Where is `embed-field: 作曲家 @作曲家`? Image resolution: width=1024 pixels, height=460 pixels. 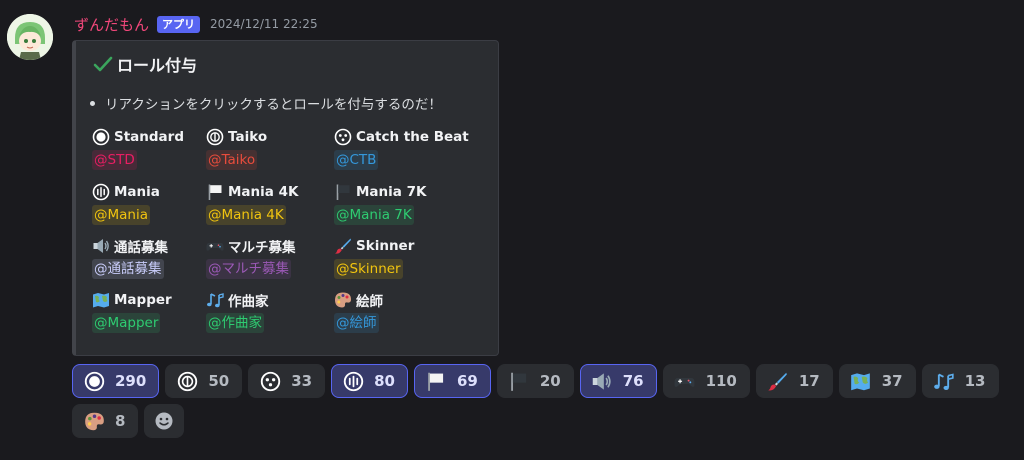
embed-field: 作曲家 @作曲家 is located at coordinates (269, 311).